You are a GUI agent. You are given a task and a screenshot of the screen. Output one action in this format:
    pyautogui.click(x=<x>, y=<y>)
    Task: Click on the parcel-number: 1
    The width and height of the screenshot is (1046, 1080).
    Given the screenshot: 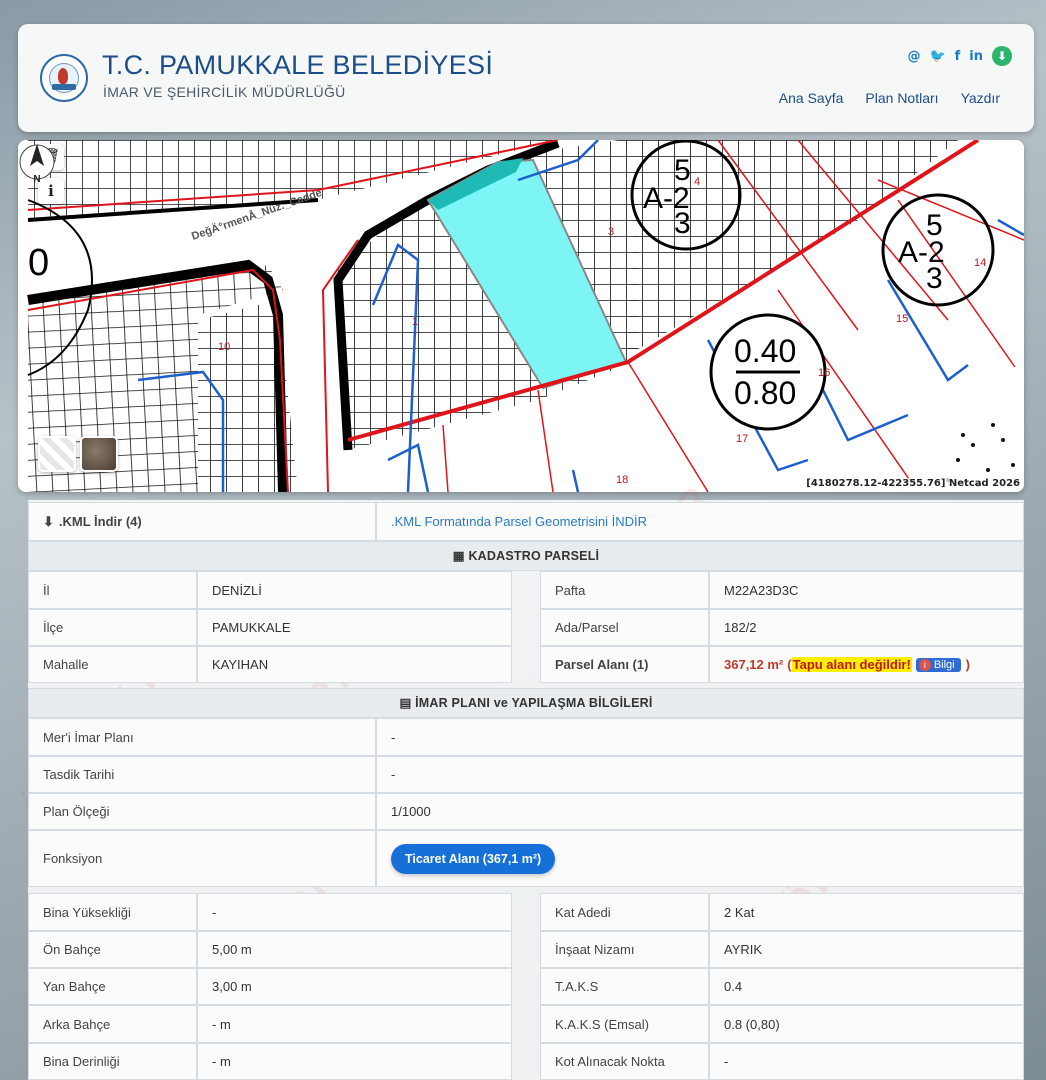 What is the action you would take?
    pyautogui.click(x=415, y=322)
    